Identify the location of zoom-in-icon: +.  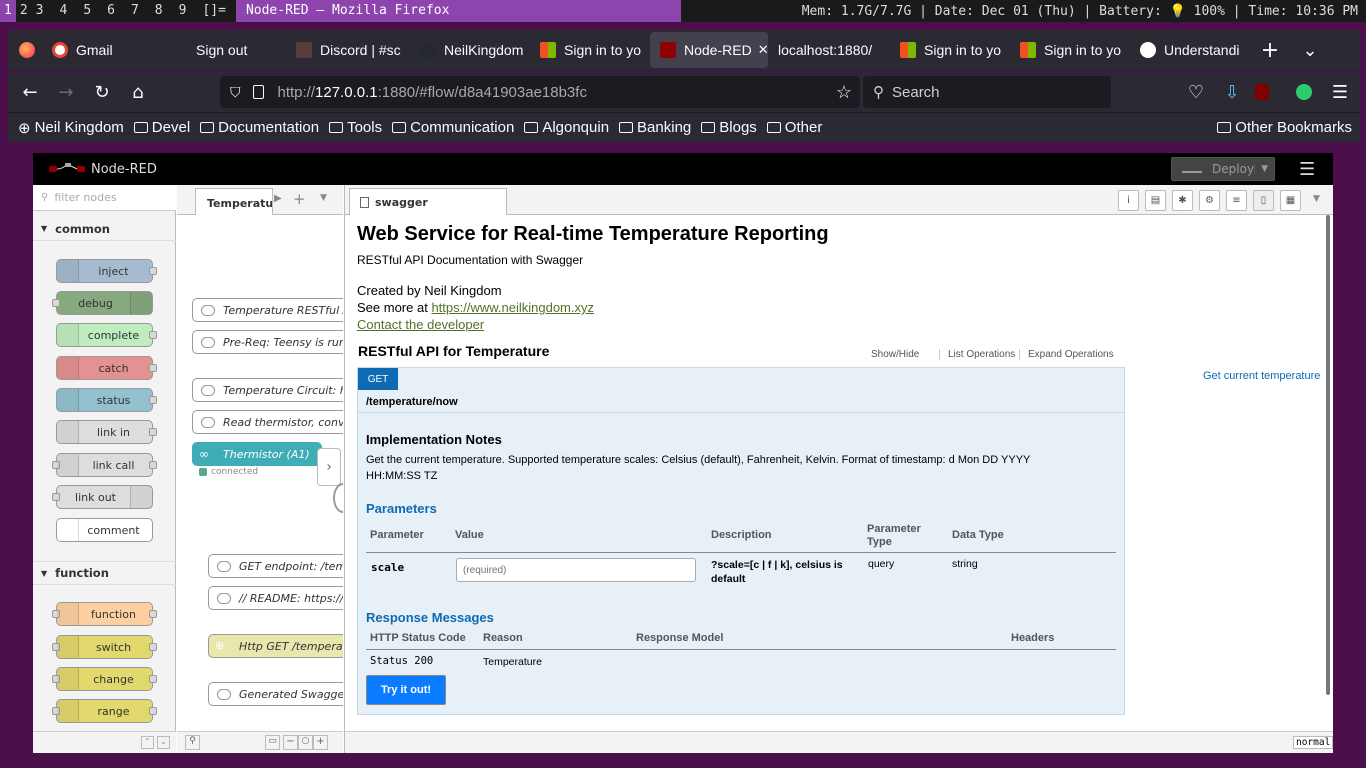
(320, 742).